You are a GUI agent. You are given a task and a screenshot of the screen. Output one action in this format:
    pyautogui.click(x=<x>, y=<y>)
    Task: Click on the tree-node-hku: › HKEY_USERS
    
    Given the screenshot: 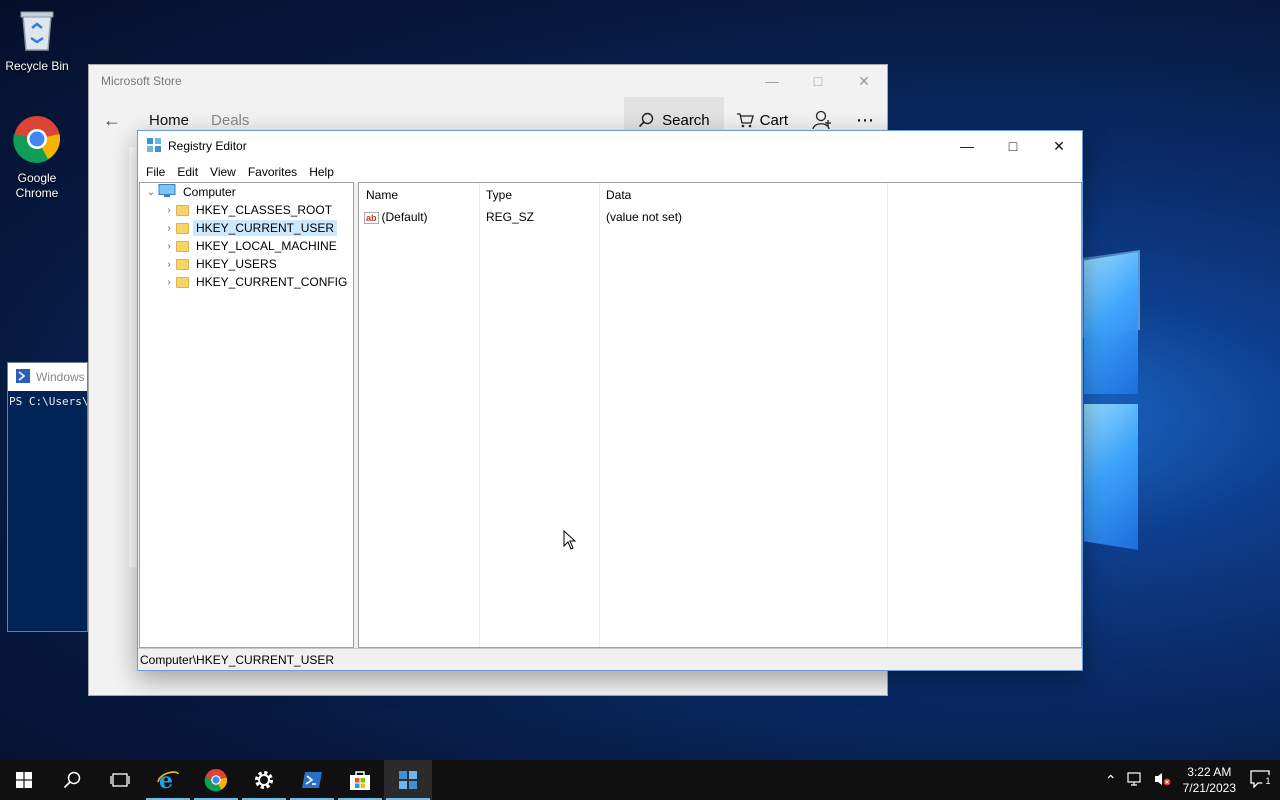 What is the action you would take?
    pyautogui.click(x=246, y=264)
    